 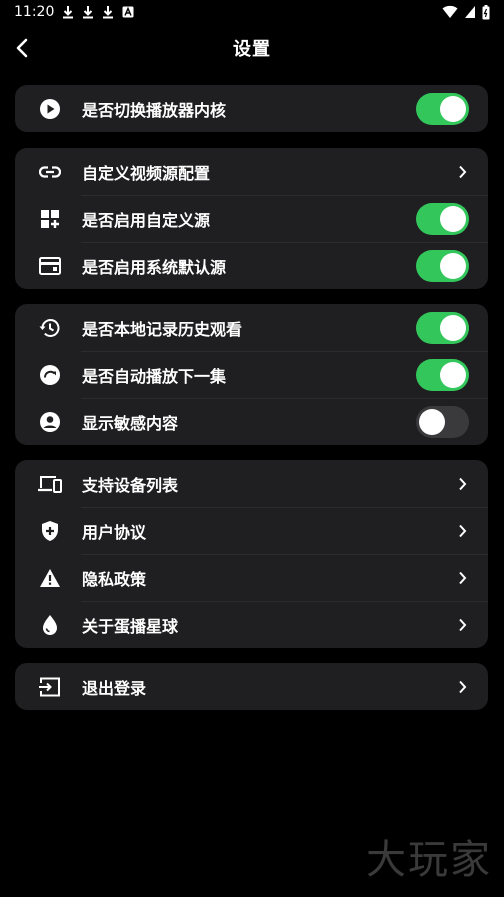 What do you see at coordinates (130, 626) in the screenshot?
I see `setting-label: 关于蛋播星球` at bounding box center [130, 626].